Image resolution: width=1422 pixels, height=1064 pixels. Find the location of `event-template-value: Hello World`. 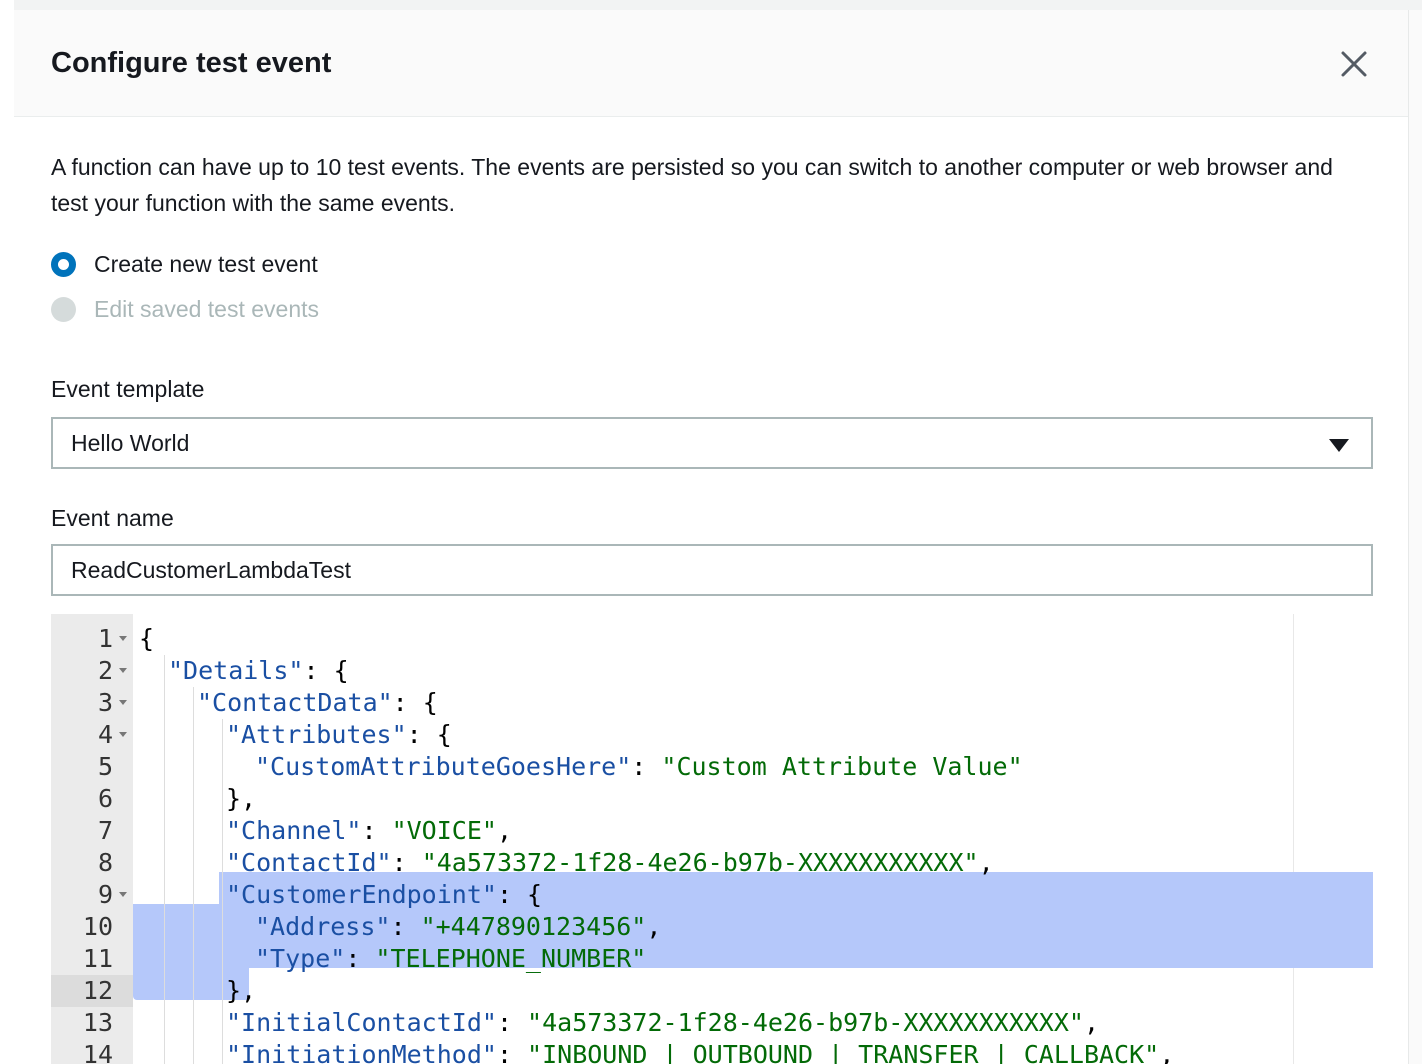

event-template-value: Hello World is located at coordinates (130, 442).